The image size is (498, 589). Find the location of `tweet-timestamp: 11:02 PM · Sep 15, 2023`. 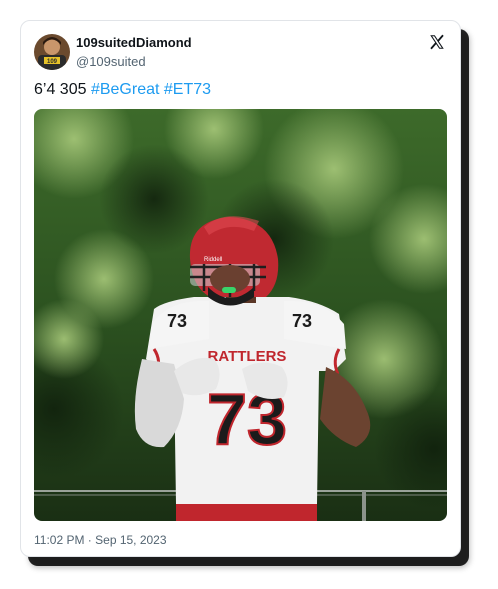

tweet-timestamp: 11:02 PM · Sep 15, 2023 is located at coordinates (100, 540).